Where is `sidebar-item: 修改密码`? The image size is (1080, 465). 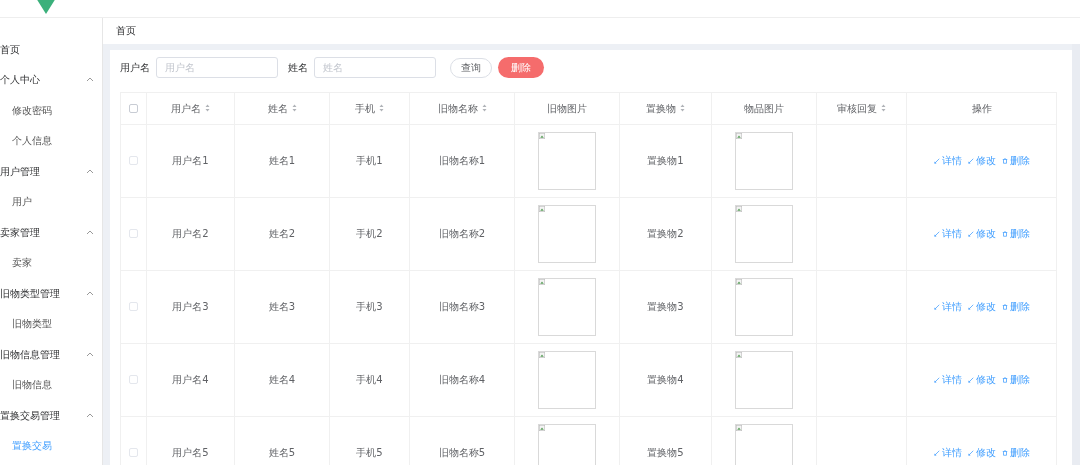
sidebar-item: 修改密码 is located at coordinates (51, 110).